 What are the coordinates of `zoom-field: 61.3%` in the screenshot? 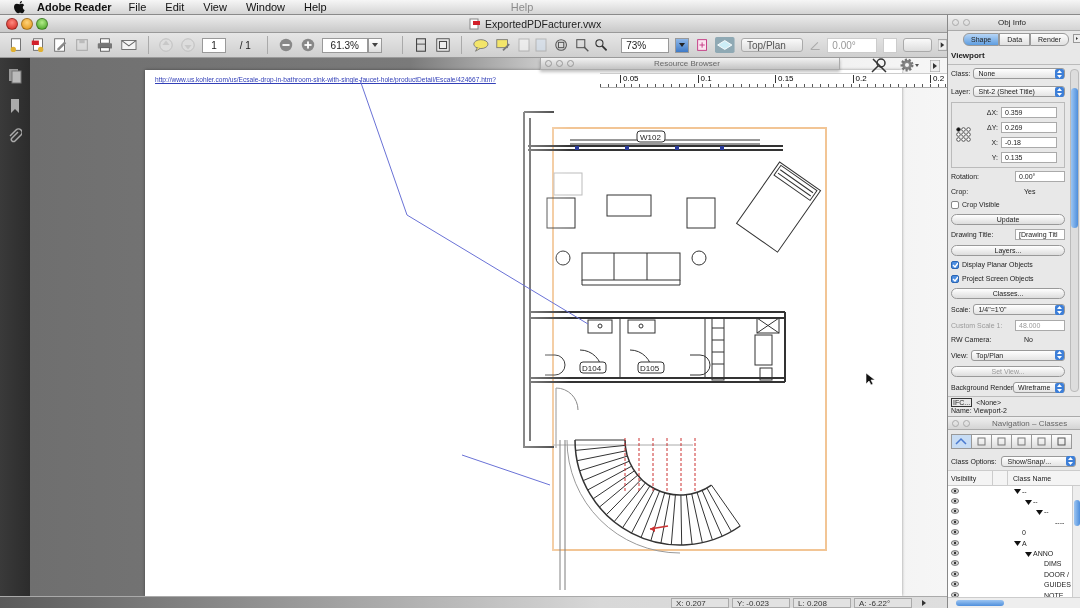 It's located at (344, 45).